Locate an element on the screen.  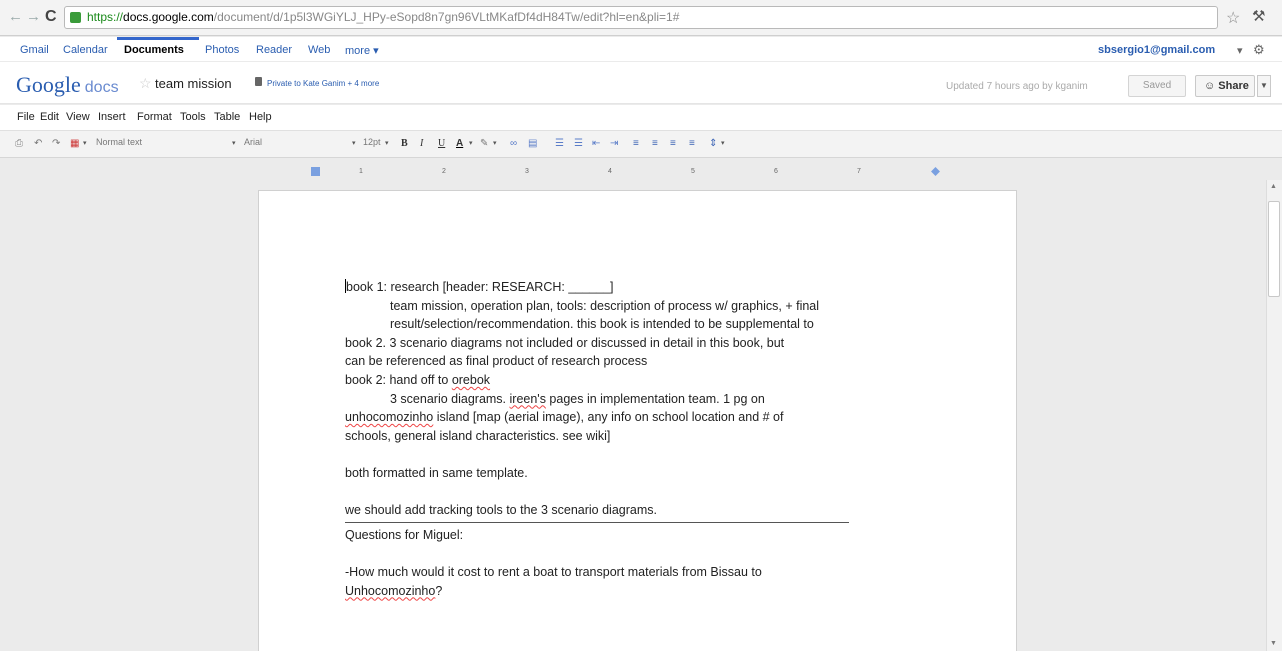
privacy-lock-icon is located at coordinates (258, 81).